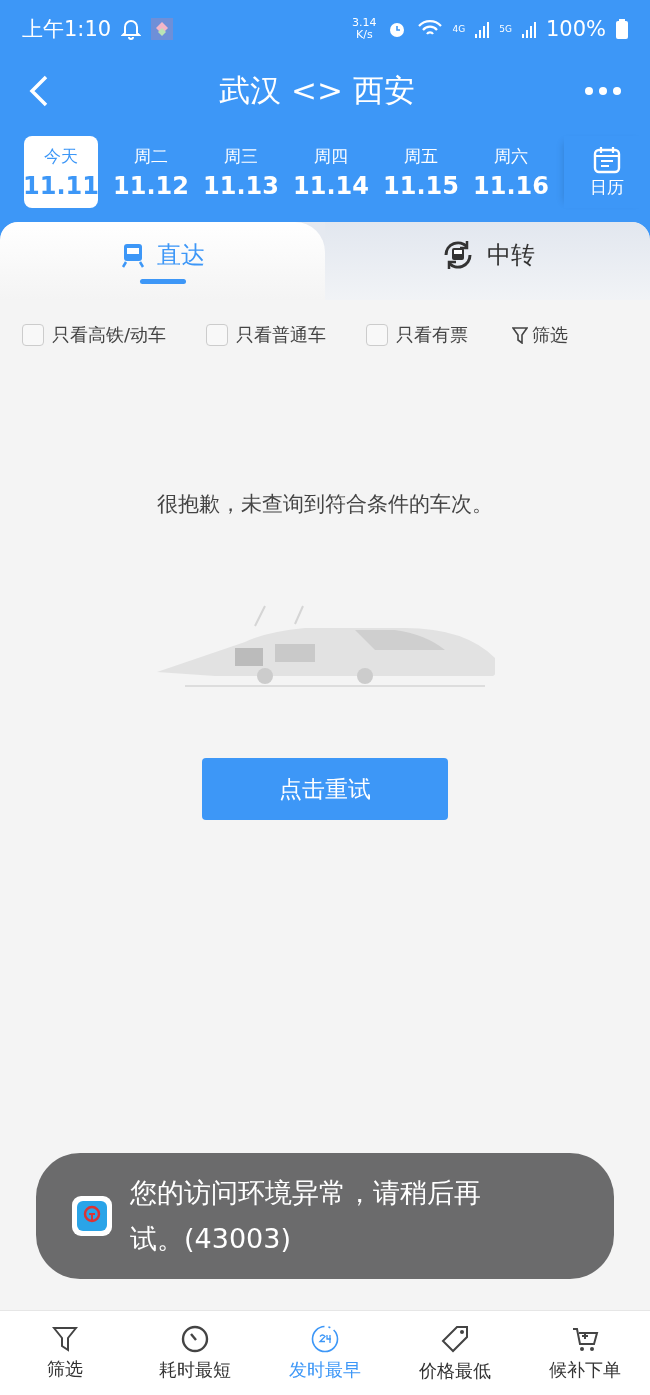  I want to click on route-tab: 直达, so click(162, 261).